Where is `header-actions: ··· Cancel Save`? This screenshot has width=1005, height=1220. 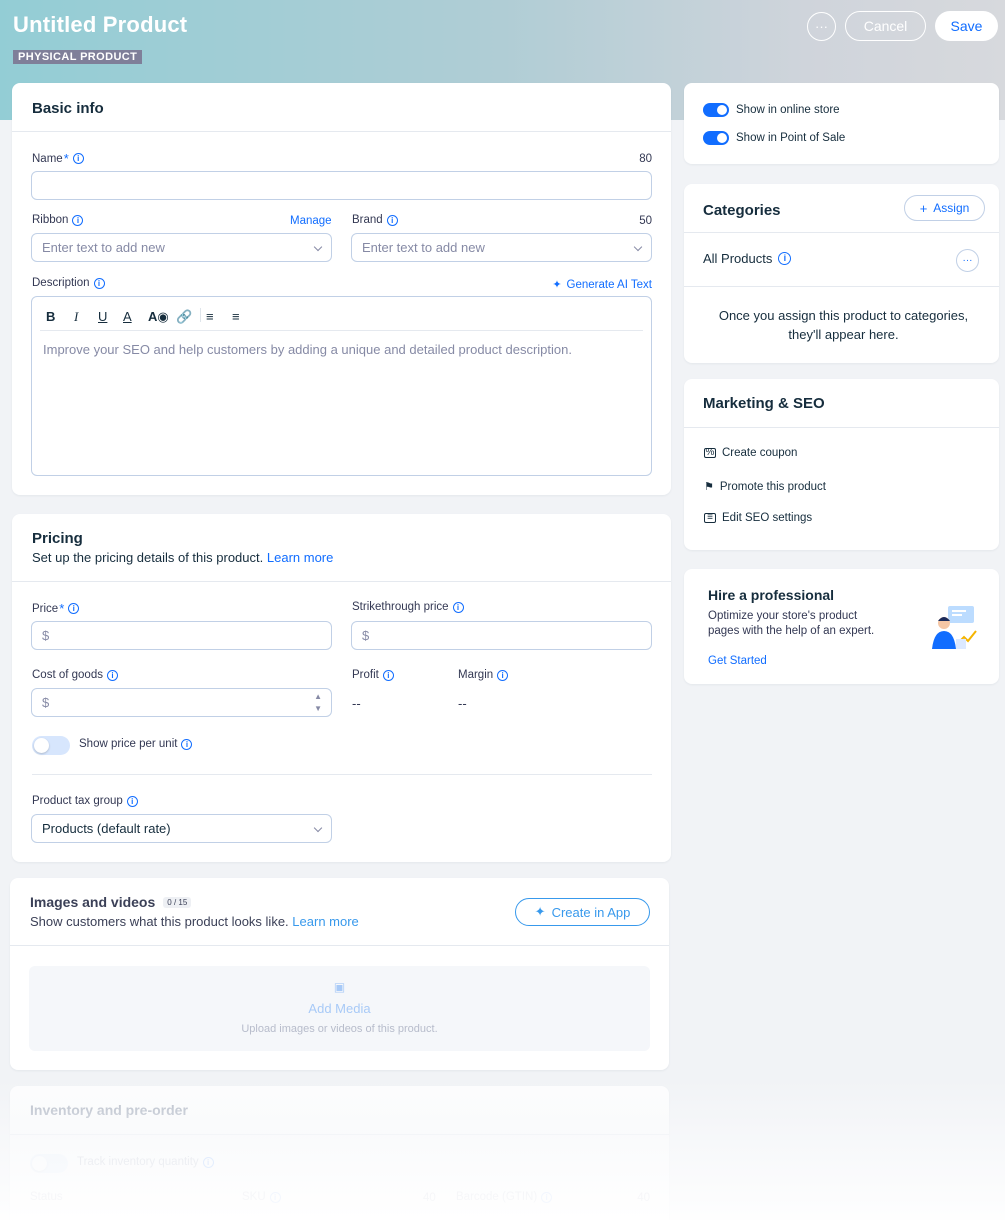
header-actions: ··· Cancel Save is located at coordinates (902, 26).